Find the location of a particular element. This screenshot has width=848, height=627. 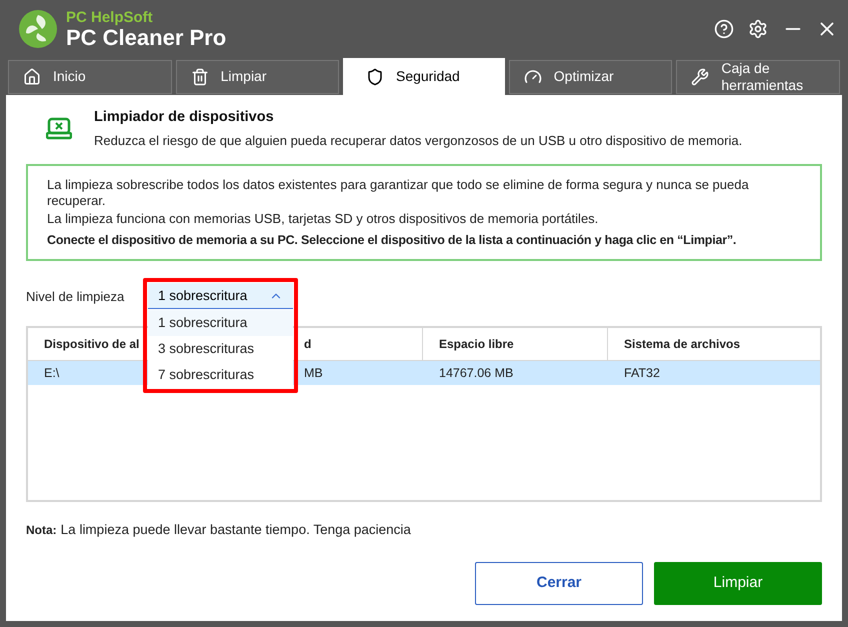

table-cell-text: 14767.06 MB is located at coordinates (476, 373).